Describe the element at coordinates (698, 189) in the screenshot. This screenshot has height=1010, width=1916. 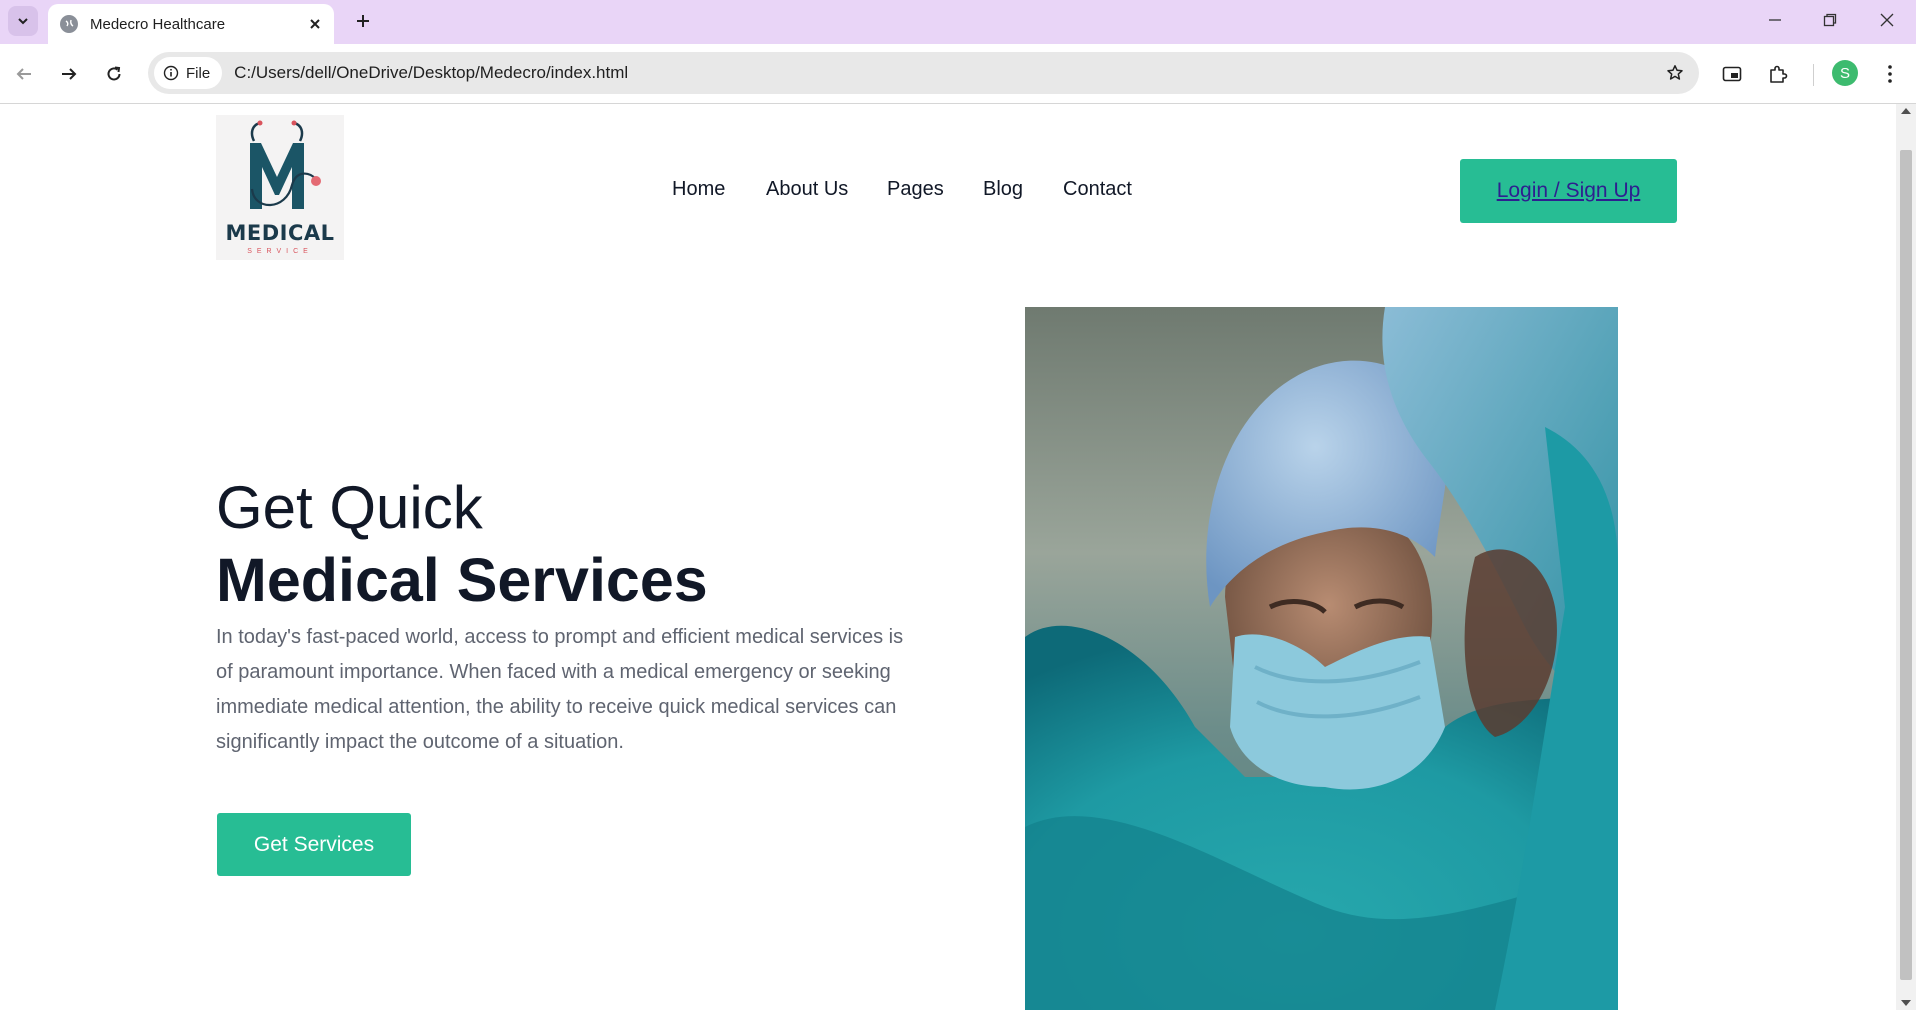
I see `nav-link-home: Home` at that location.